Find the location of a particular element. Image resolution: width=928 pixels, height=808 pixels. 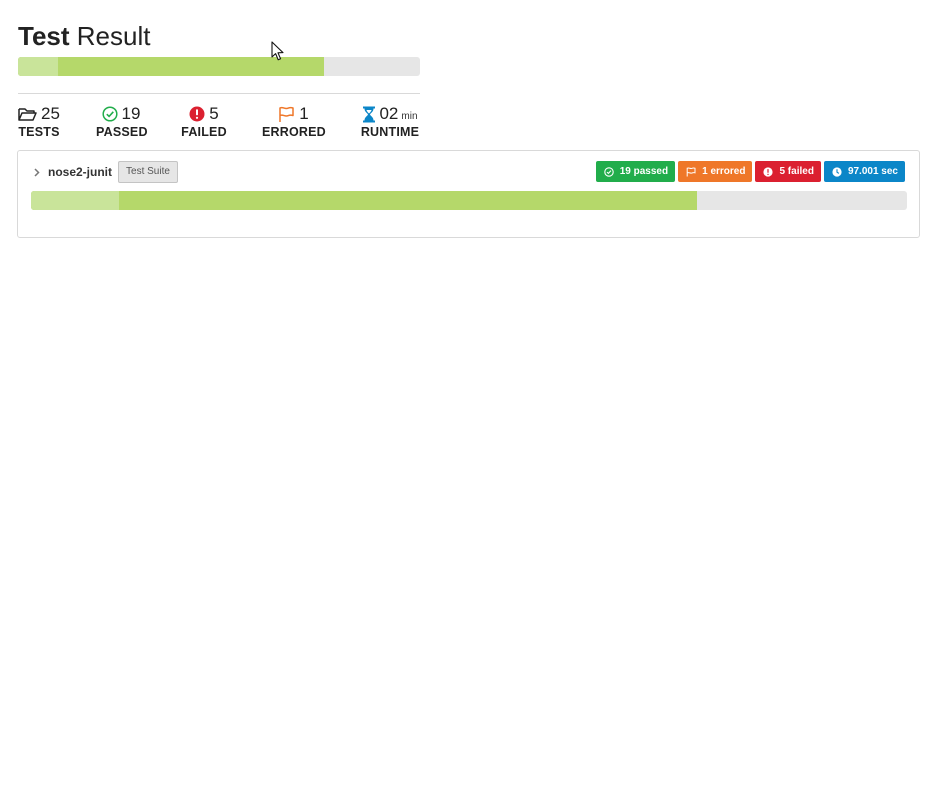

folder-open-icon is located at coordinates (27, 114).